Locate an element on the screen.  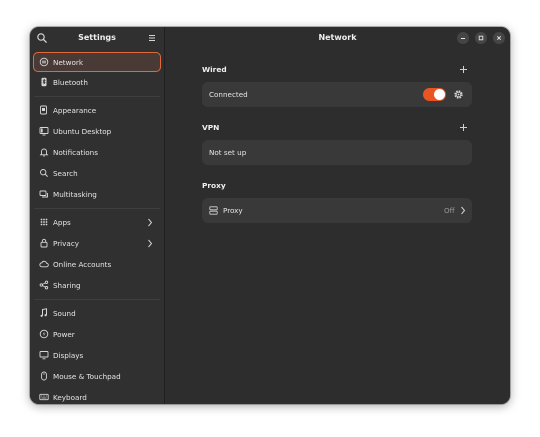
sidebar-item-power: Power is located at coordinates (97, 334).